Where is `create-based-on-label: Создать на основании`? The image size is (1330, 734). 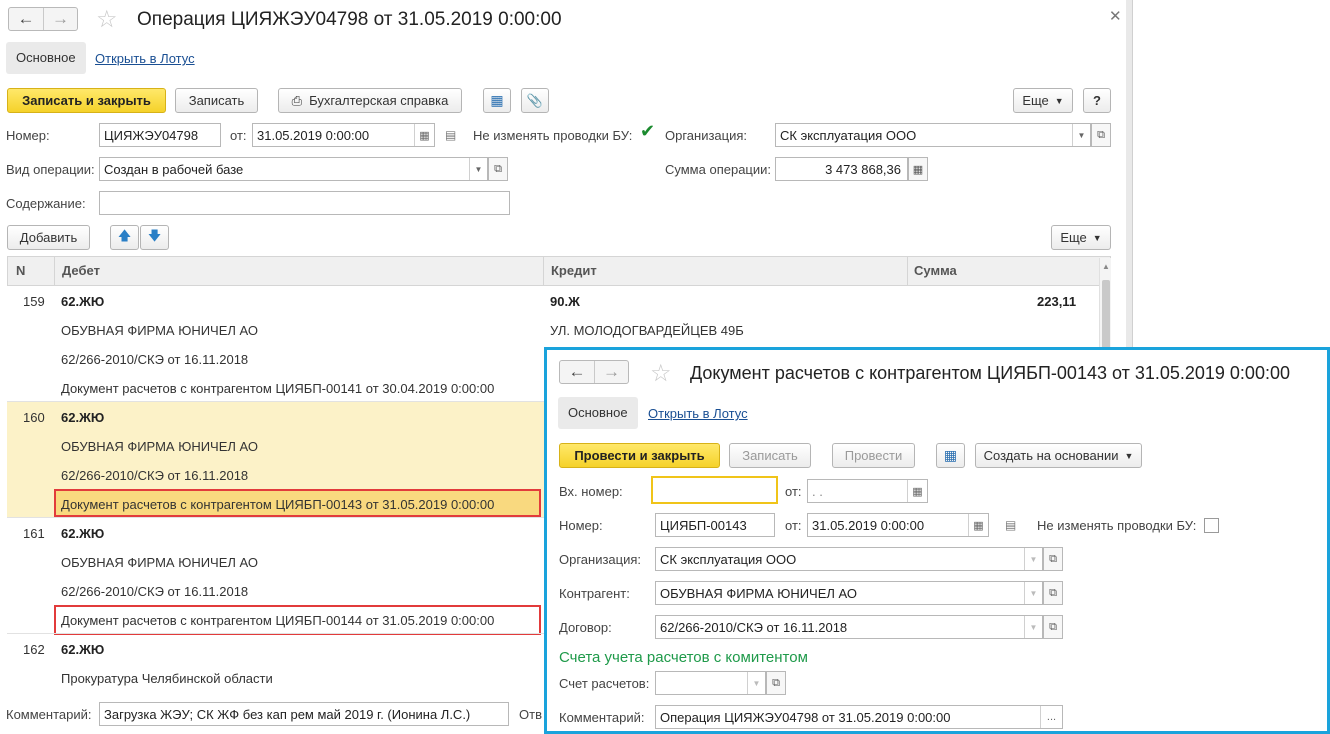
create-based-on-label: Создать на основании is located at coordinates (1051, 455).